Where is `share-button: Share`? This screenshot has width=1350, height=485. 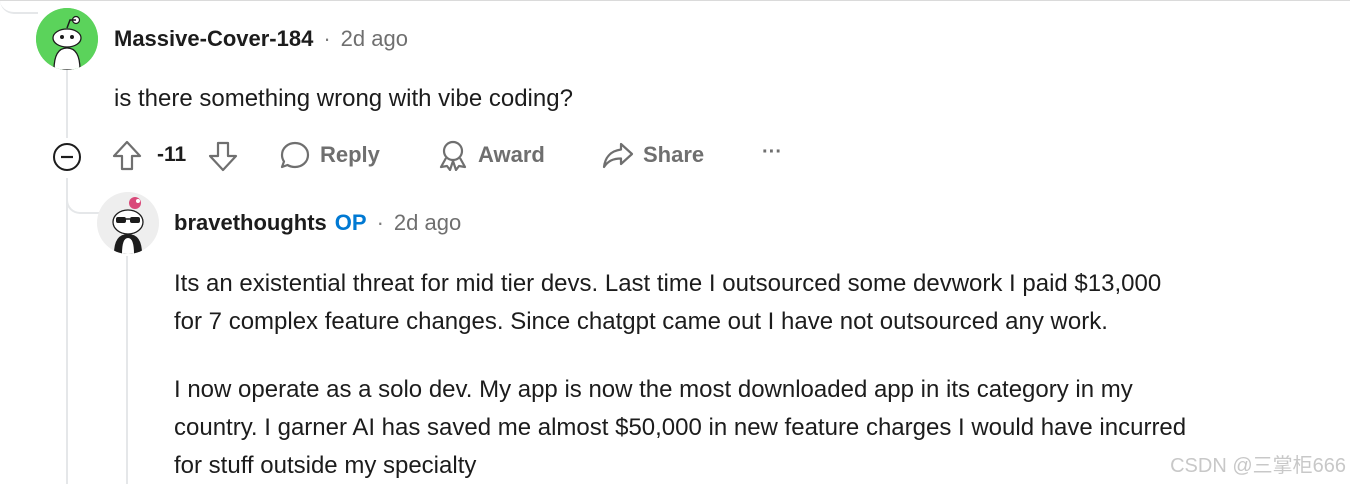
share-button: Share is located at coordinates (652, 155).